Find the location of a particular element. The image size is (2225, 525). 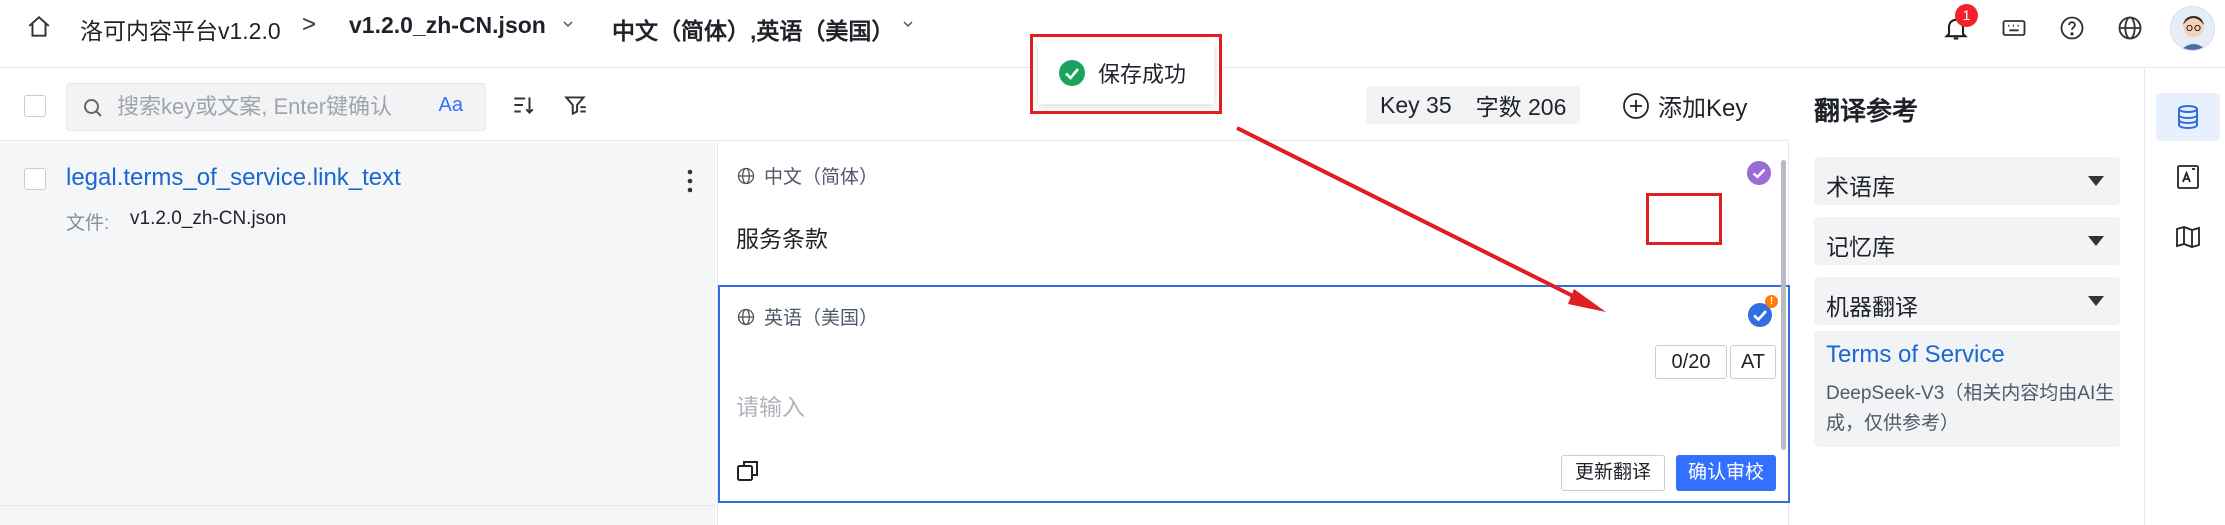

toast-highlight: 保存成功 is located at coordinates (1126, 74).